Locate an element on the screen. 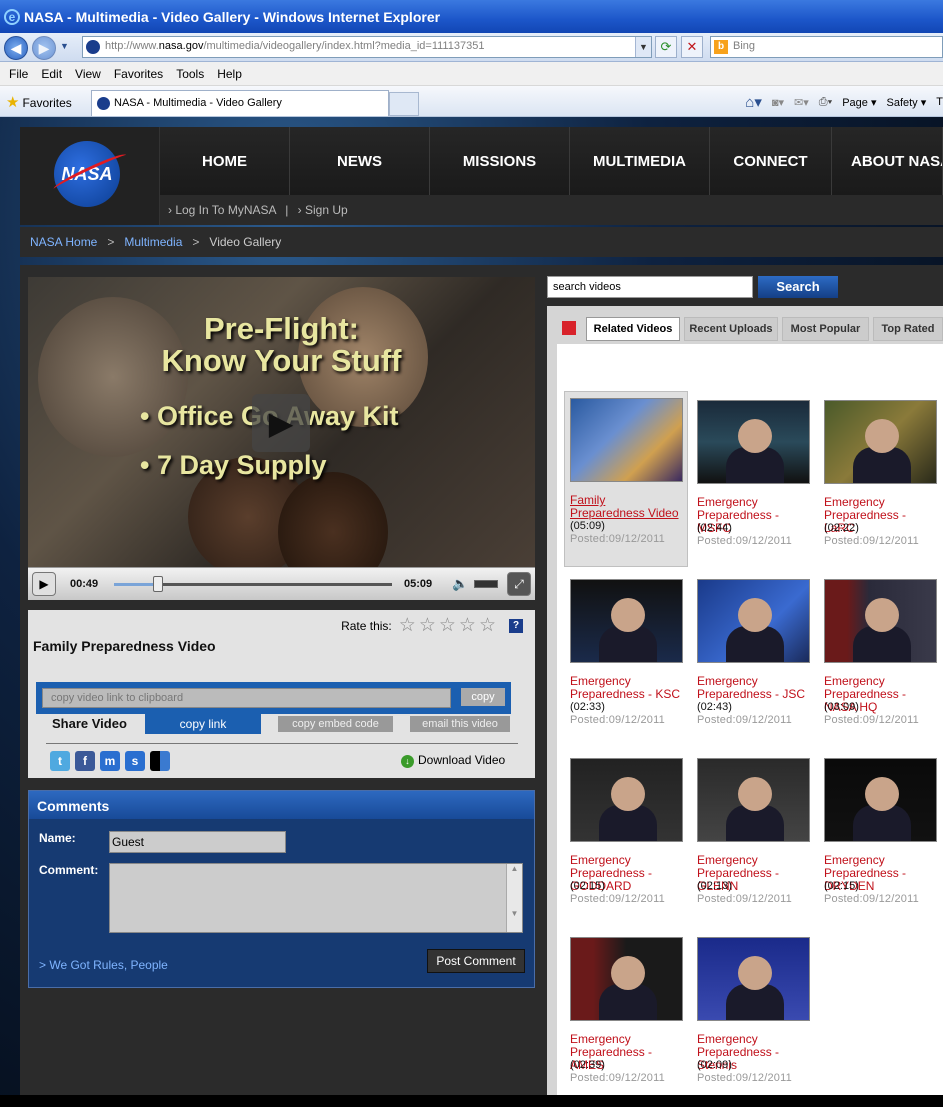 The width and height of the screenshot is (943, 1107). new-tab-button is located at coordinates (404, 104).